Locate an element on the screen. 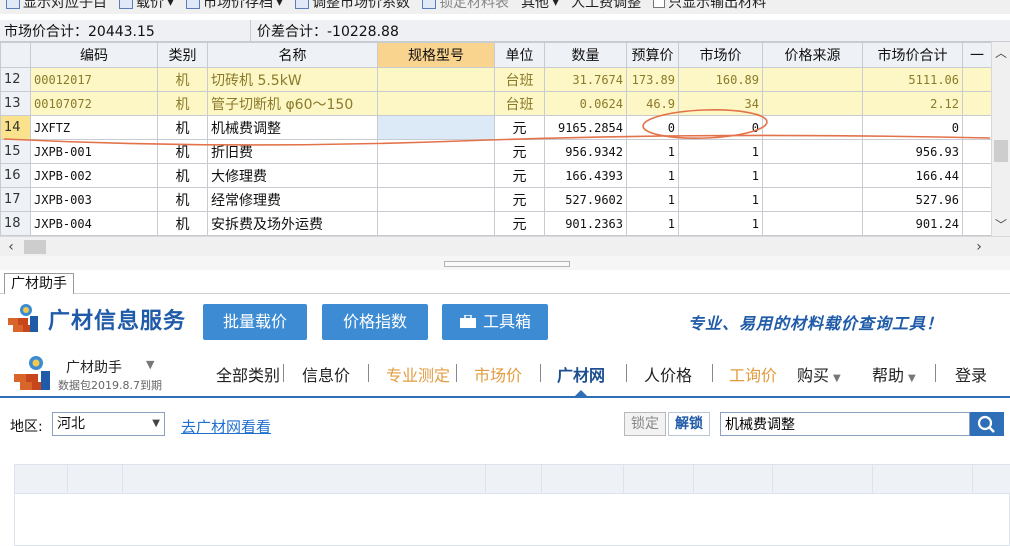 The width and height of the screenshot is (1010, 546). cell-code: JXFTZ is located at coordinates (94, 127).